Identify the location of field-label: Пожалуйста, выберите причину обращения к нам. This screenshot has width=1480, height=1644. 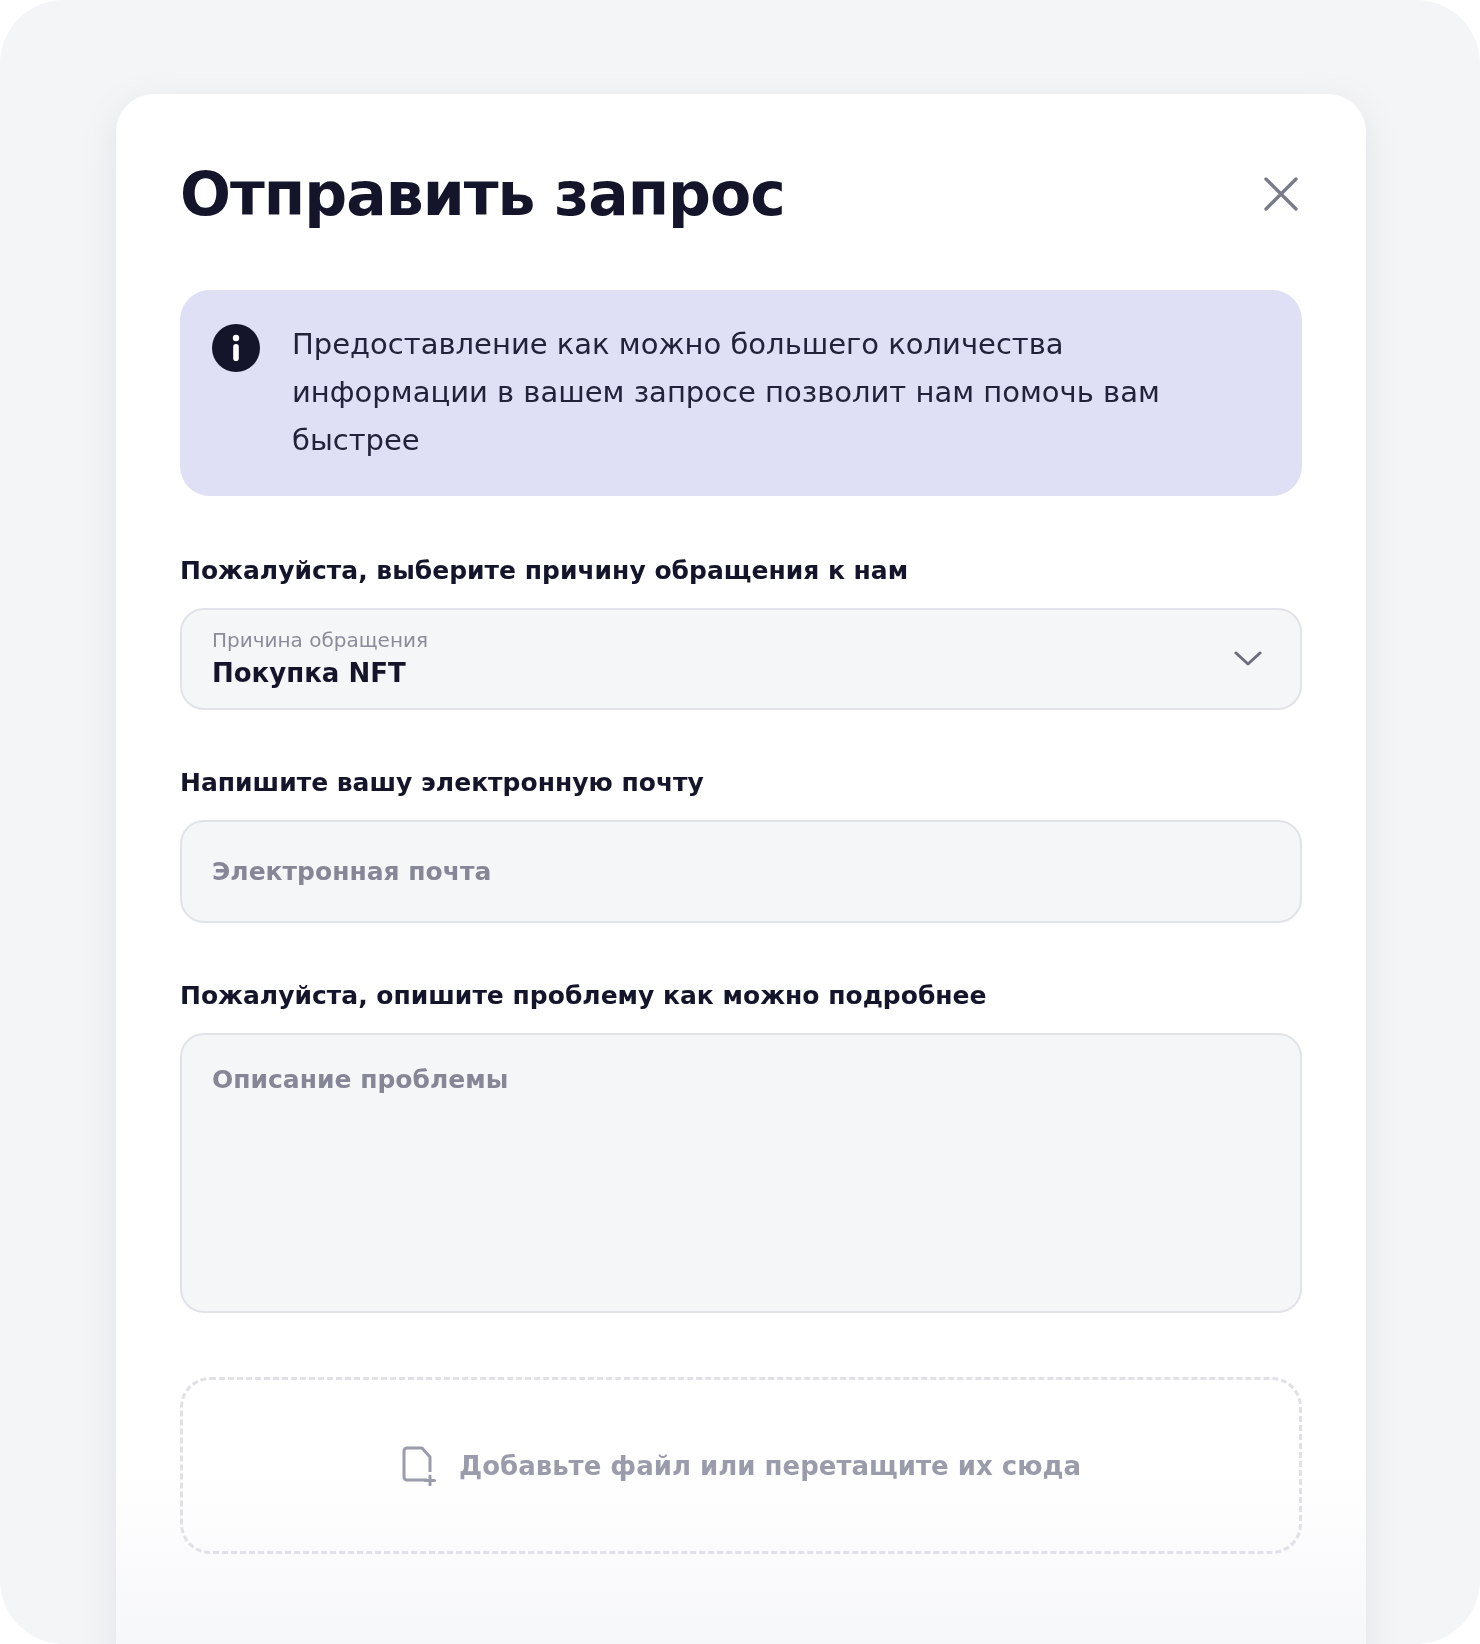
(545, 571).